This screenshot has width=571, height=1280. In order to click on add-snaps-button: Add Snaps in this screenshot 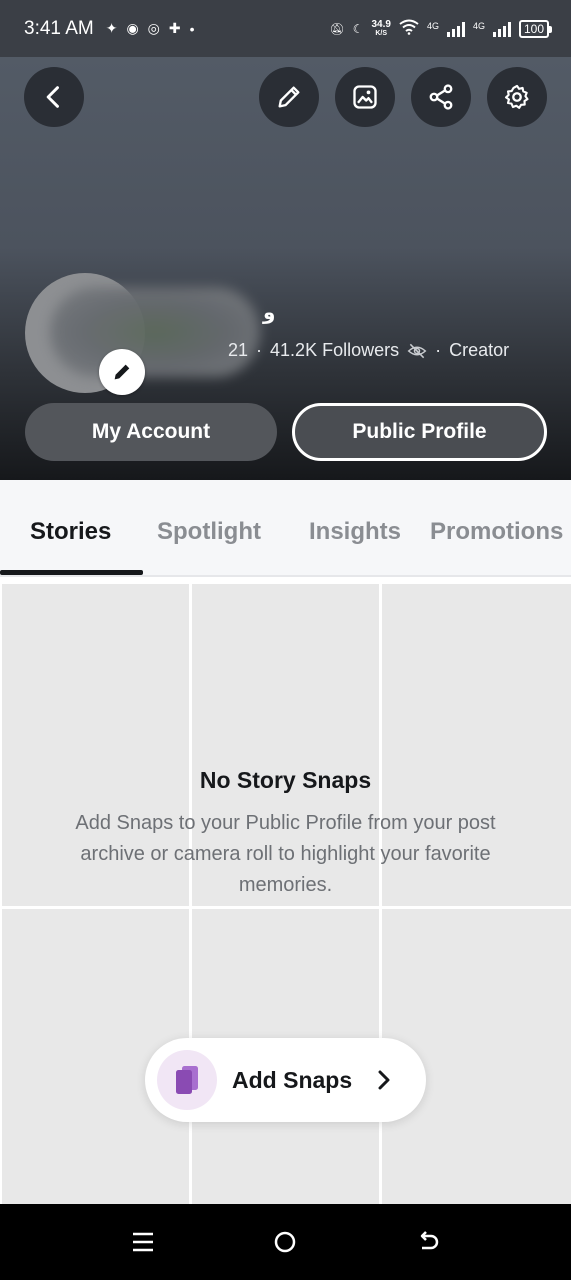, I will do `click(285, 1080)`.